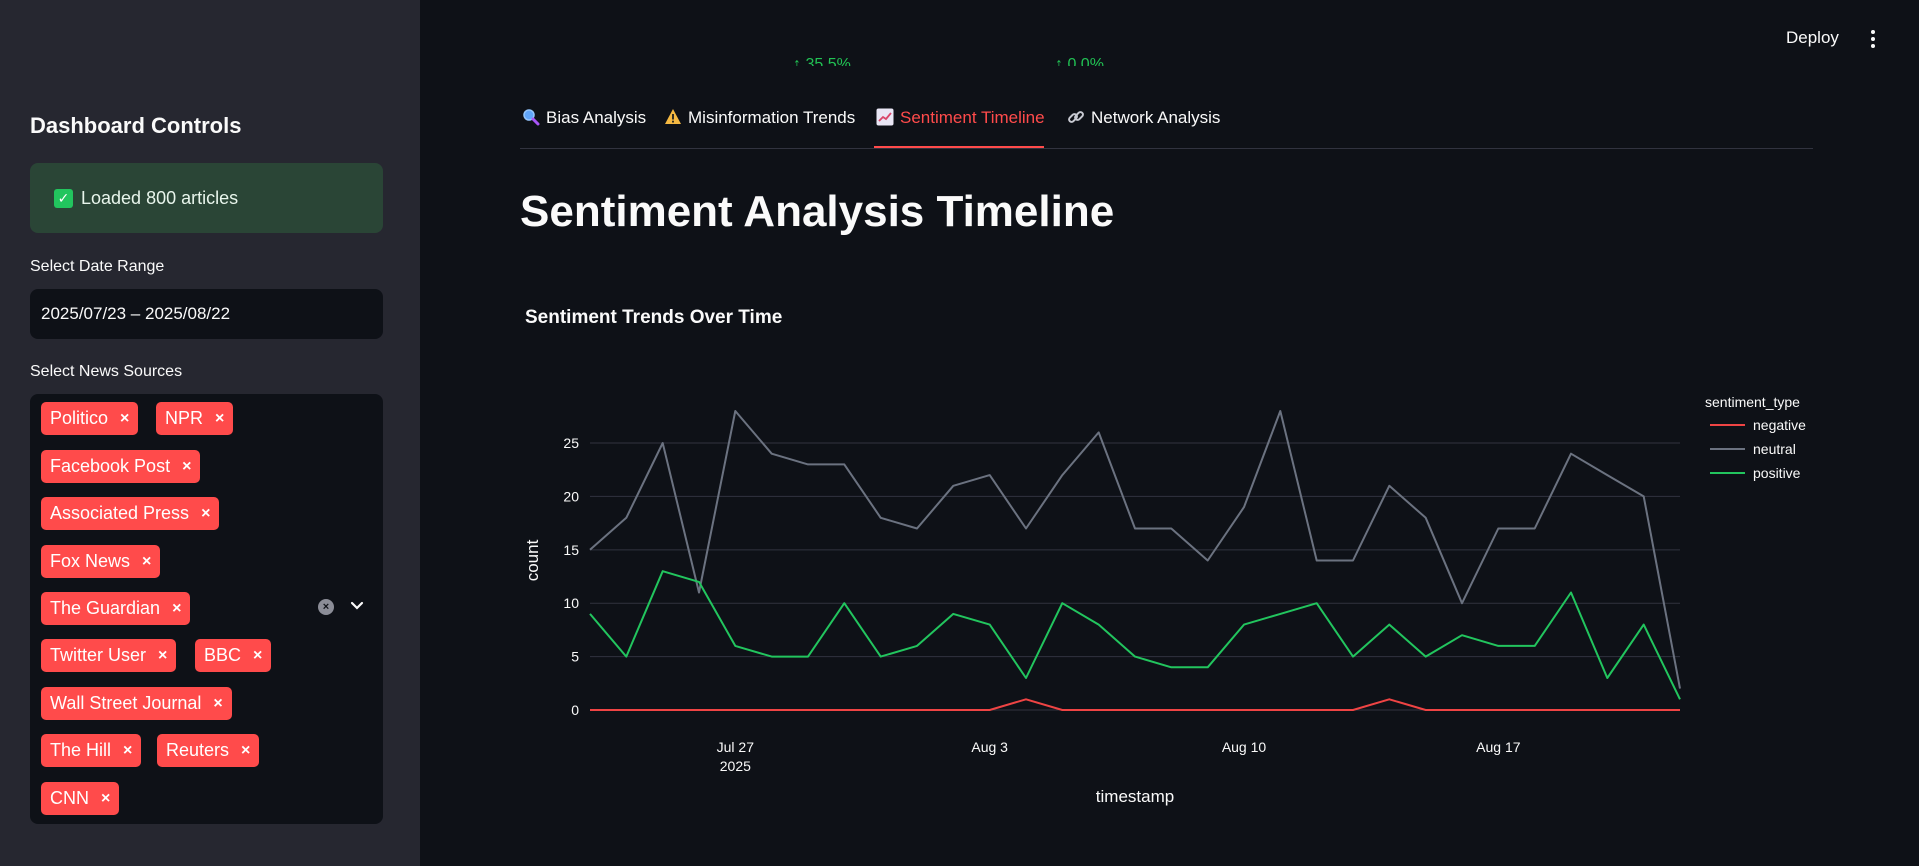 The height and width of the screenshot is (866, 1919). I want to click on y-tick-label: 15, so click(571, 550).